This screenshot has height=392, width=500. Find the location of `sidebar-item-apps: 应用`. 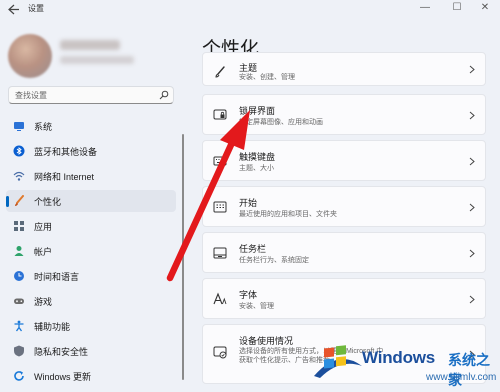

sidebar-item-apps: 应用 is located at coordinates (91, 226).